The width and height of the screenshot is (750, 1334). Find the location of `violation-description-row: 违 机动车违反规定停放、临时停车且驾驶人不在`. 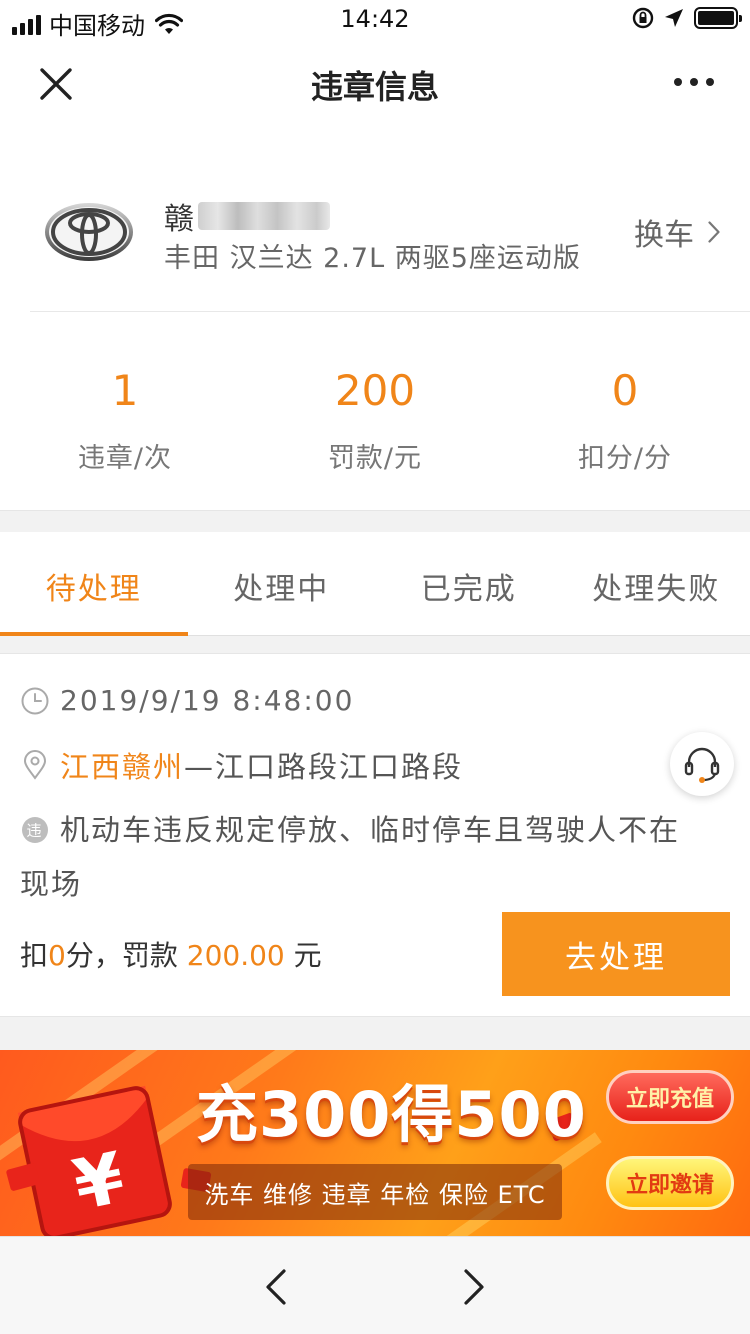

violation-description-row: 违 机动车违反规定停放、临时停车且驾驶人不在 is located at coordinates (370, 830).